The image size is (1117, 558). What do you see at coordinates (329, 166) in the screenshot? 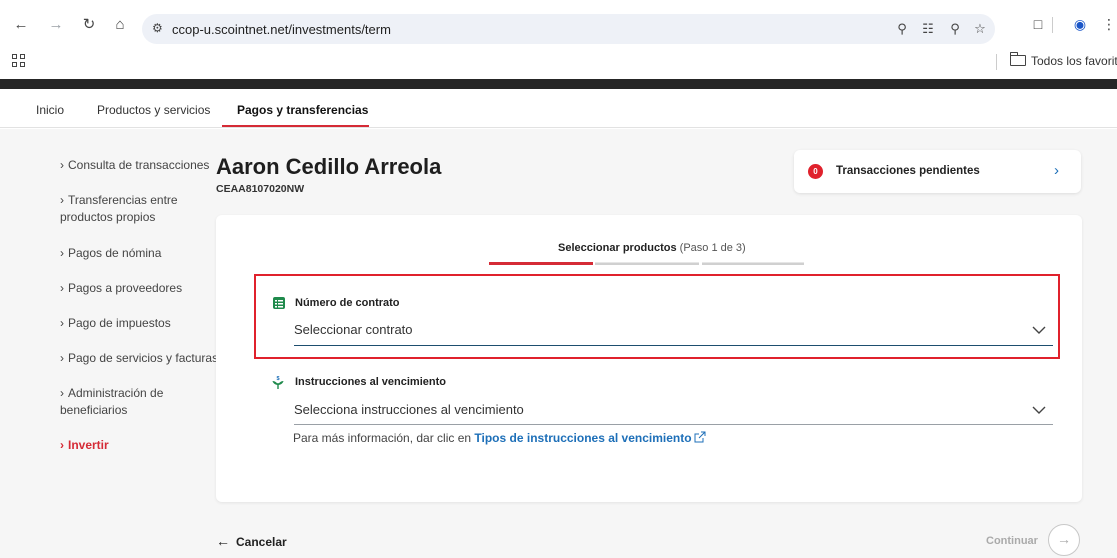
I see `user-name: Aaron Cedillo Arreola` at bounding box center [329, 166].